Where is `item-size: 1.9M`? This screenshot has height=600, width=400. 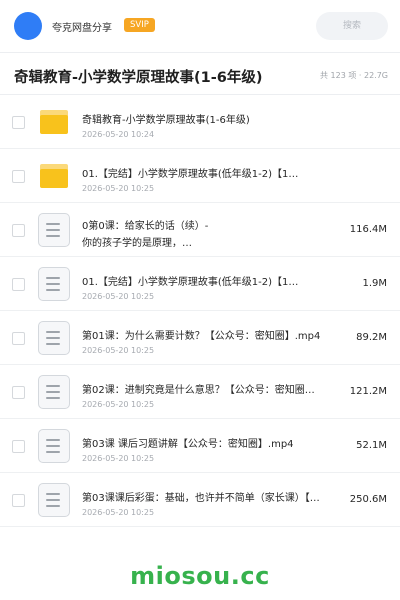
item-size: 1.9M is located at coordinates (374, 283).